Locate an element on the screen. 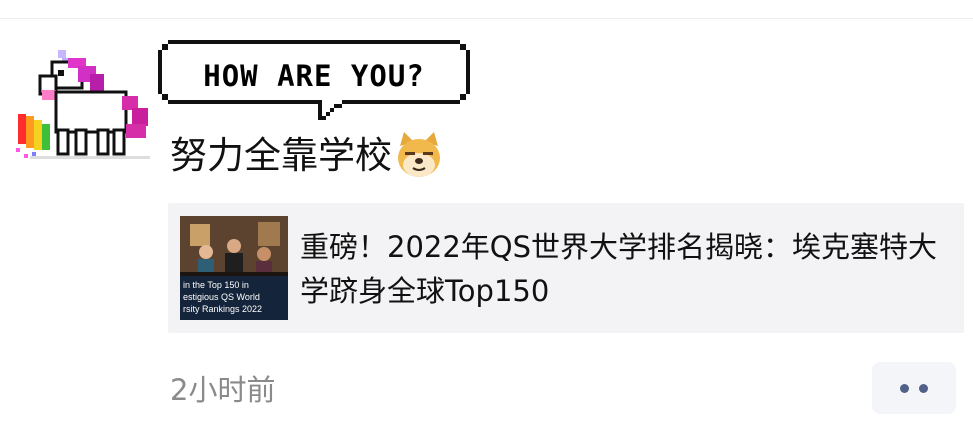 This screenshot has width=973, height=442. doge-icon is located at coordinates (419, 154).